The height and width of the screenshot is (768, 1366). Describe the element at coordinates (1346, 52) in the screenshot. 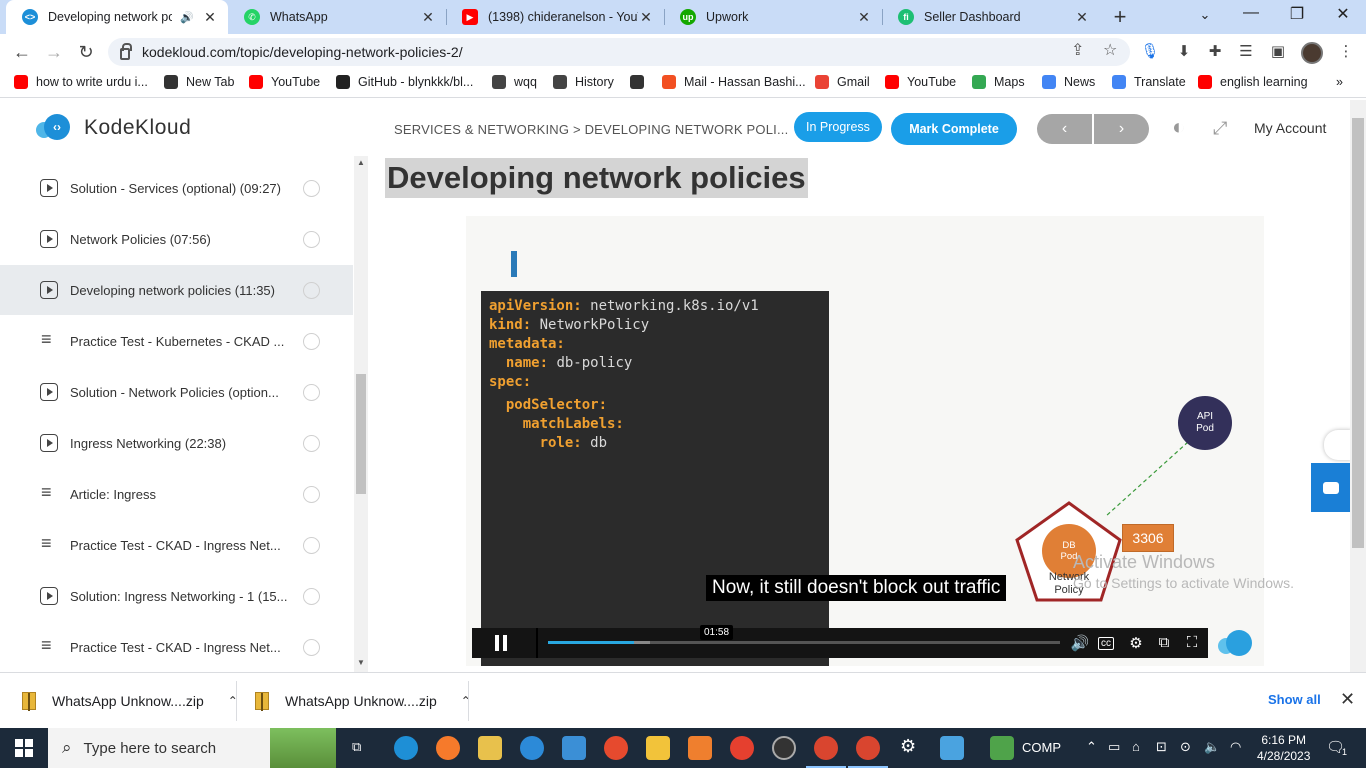

I see `menu-dots-icon: ⋮` at that location.